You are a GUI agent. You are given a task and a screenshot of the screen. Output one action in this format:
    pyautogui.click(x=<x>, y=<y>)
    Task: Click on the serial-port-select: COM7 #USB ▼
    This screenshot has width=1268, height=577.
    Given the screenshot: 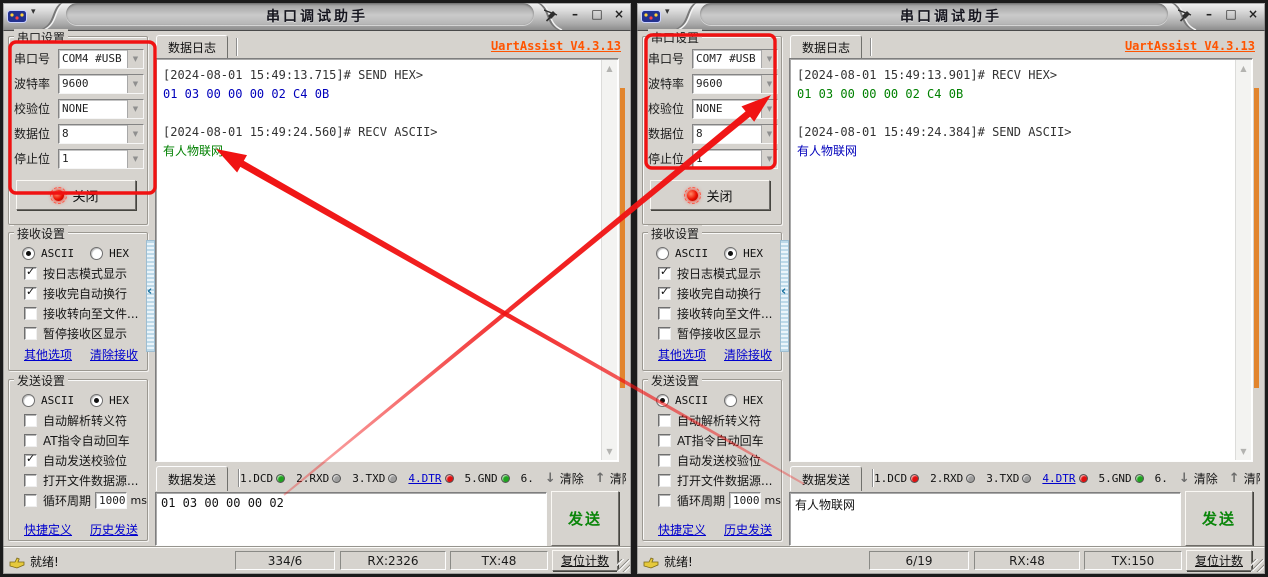 What is the action you would take?
    pyautogui.click(x=735, y=58)
    